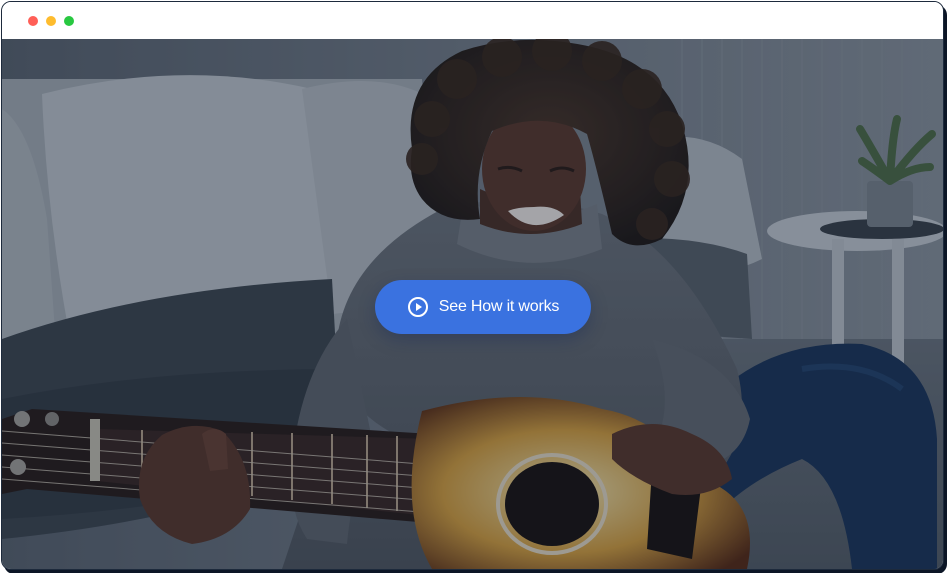 This screenshot has height=573, width=947. What do you see at coordinates (418, 307) in the screenshot?
I see `play-circle-icon` at bounding box center [418, 307].